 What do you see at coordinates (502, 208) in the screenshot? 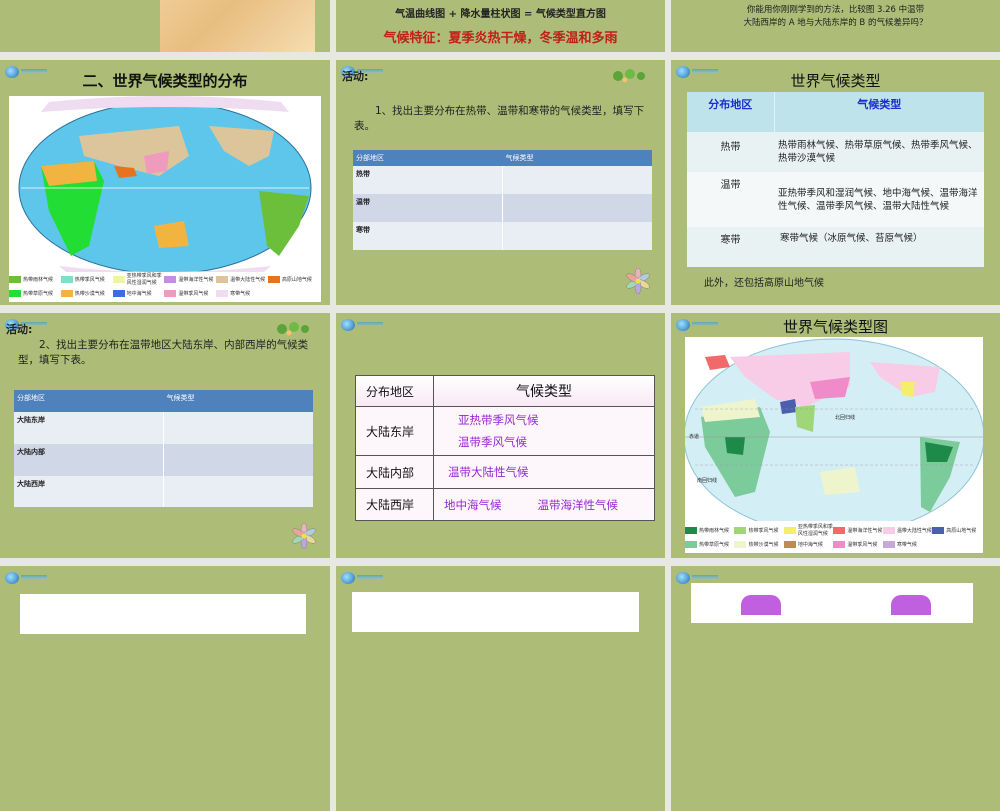
I see `table-row: 温带` at bounding box center [502, 208].